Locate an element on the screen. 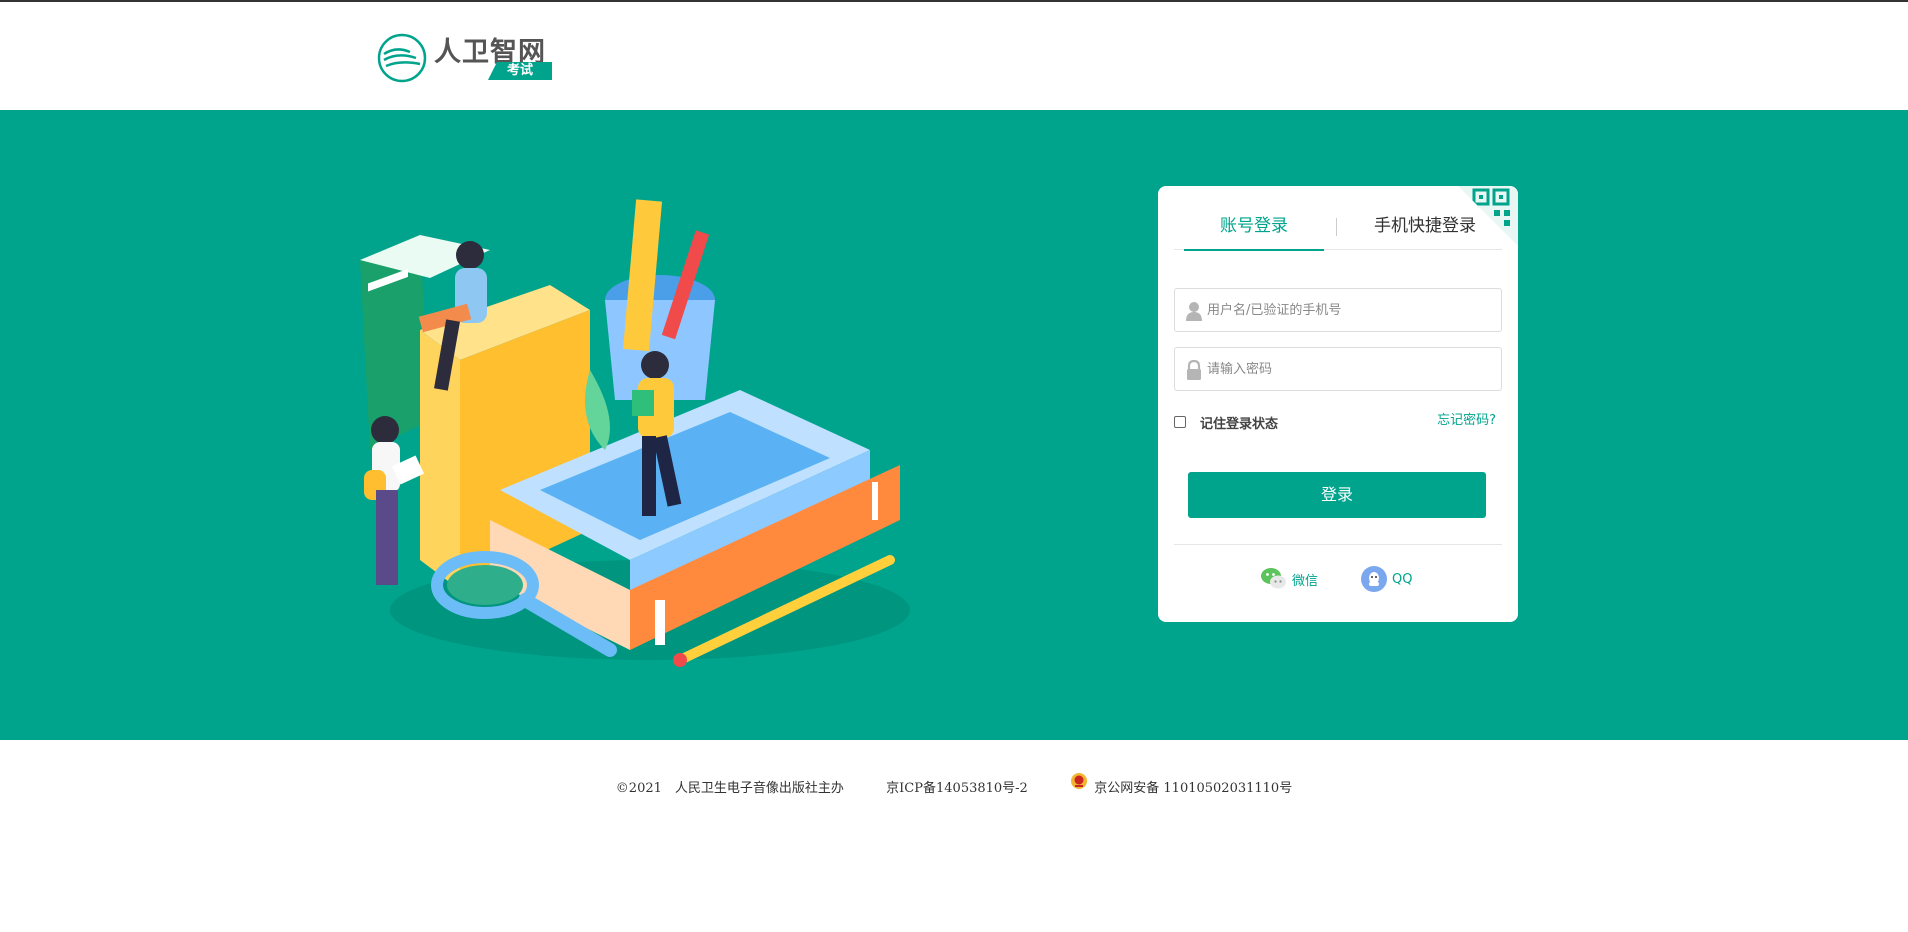  remember-login: 记住登录状态 is located at coordinates (1226, 422).